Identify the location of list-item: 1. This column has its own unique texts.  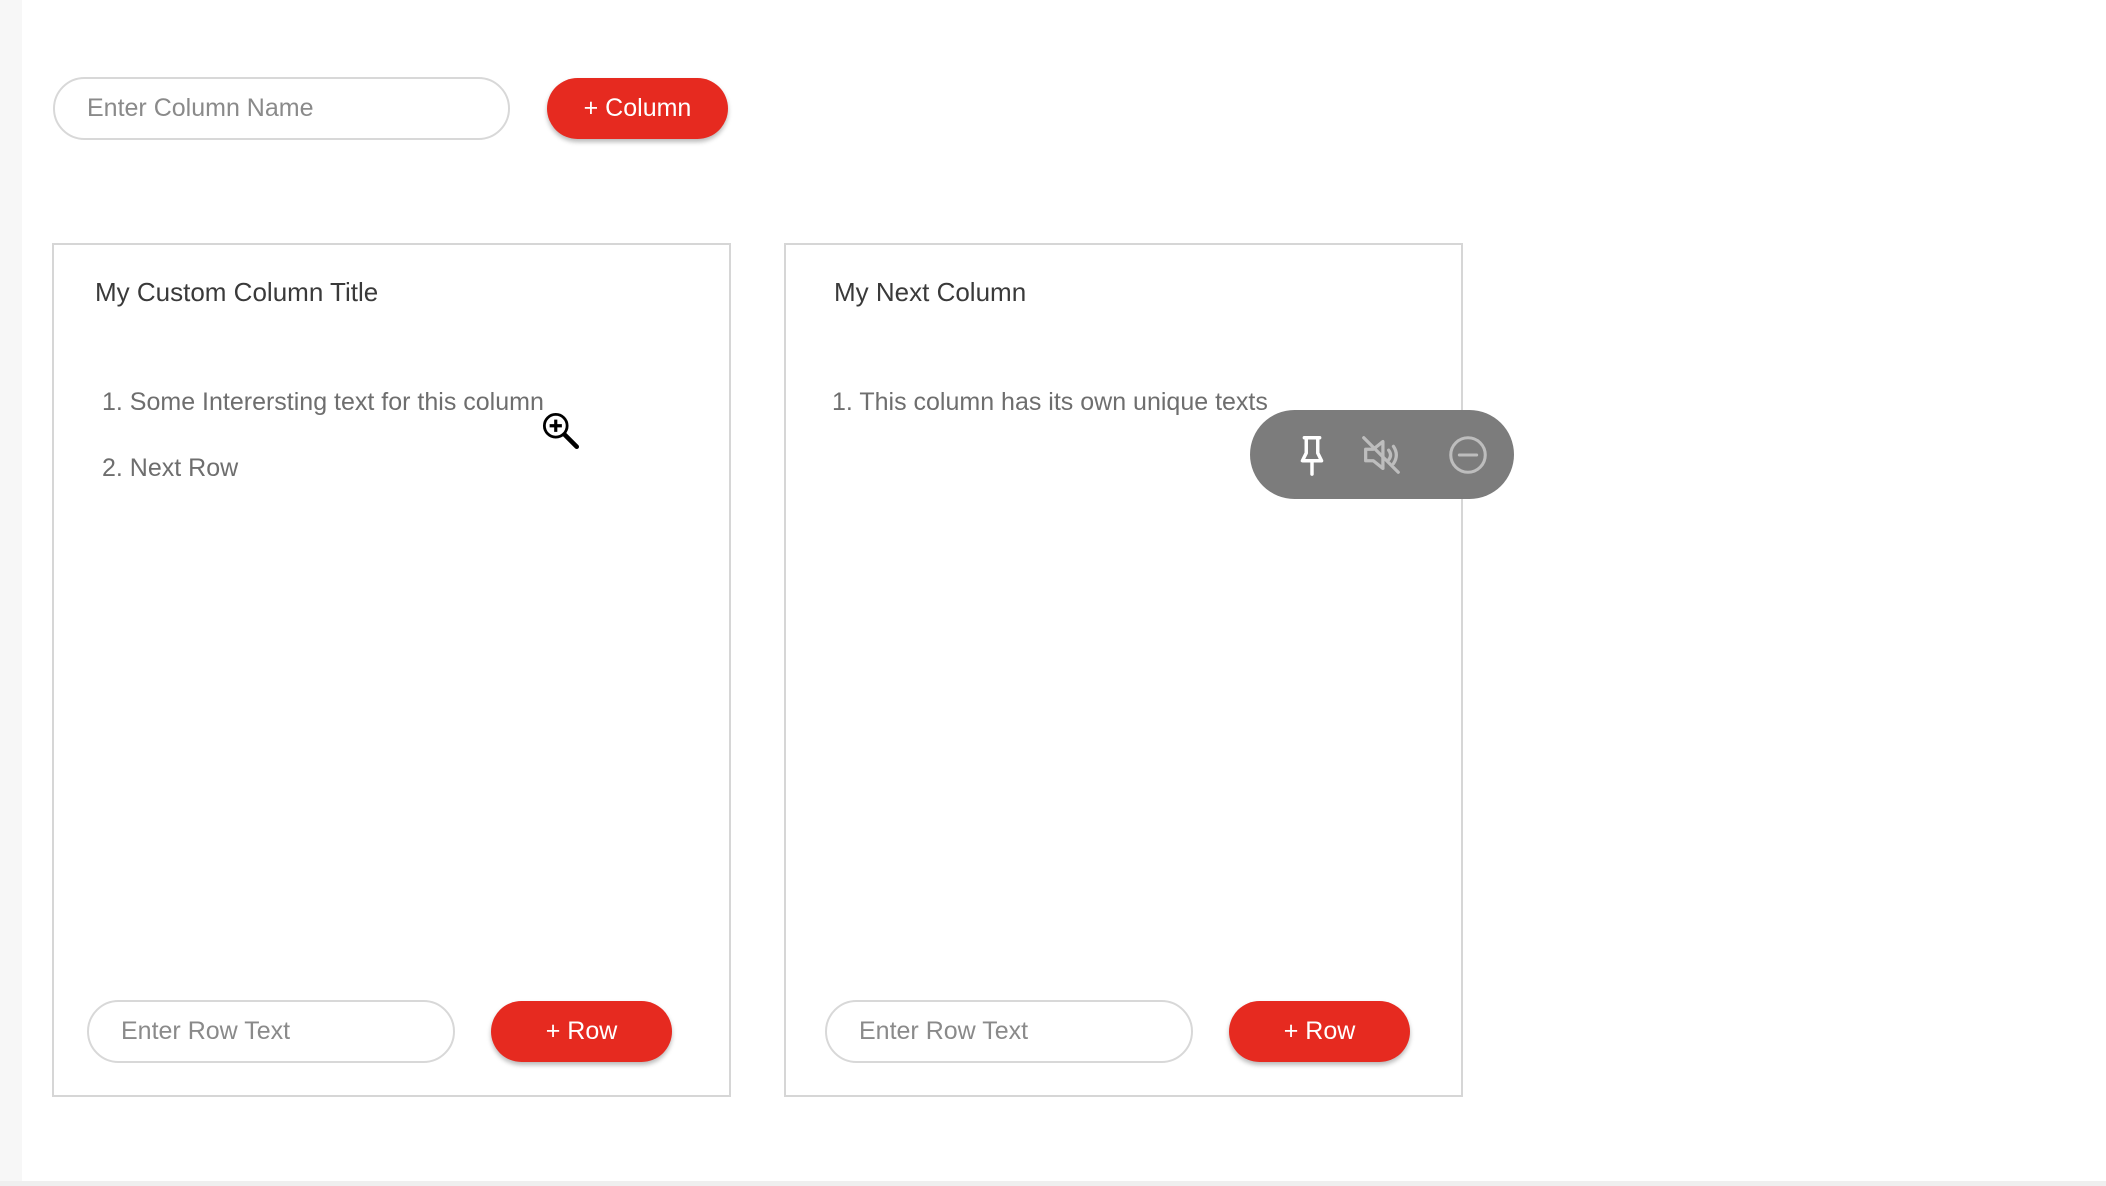
(1050, 402).